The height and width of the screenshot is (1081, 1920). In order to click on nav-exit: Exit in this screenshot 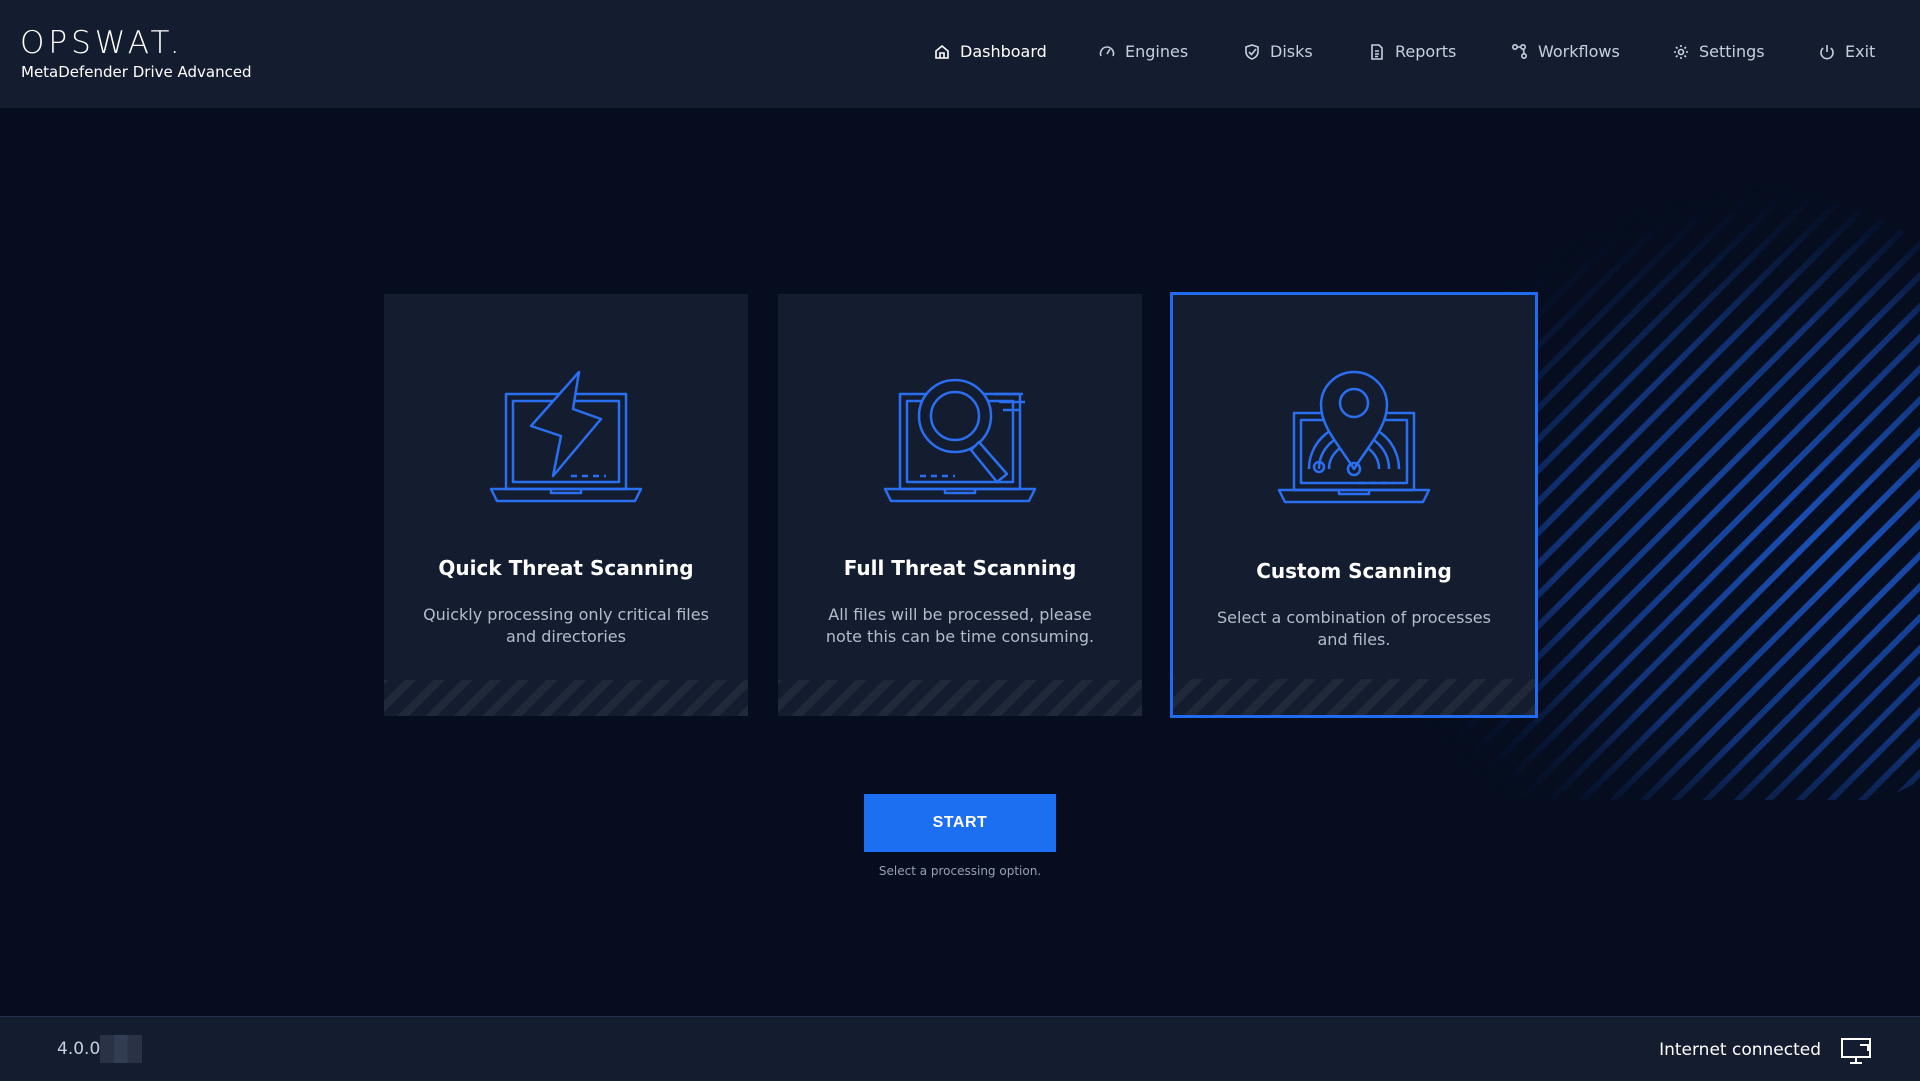, I will do `click(1846, 51)`.